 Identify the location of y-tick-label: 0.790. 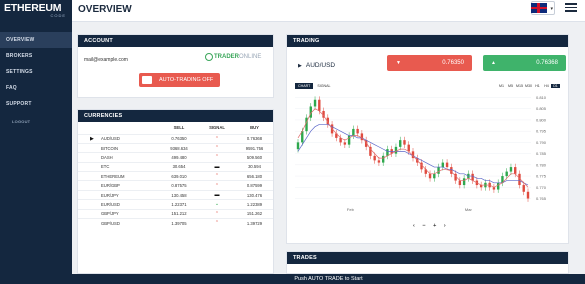
(541, 142).